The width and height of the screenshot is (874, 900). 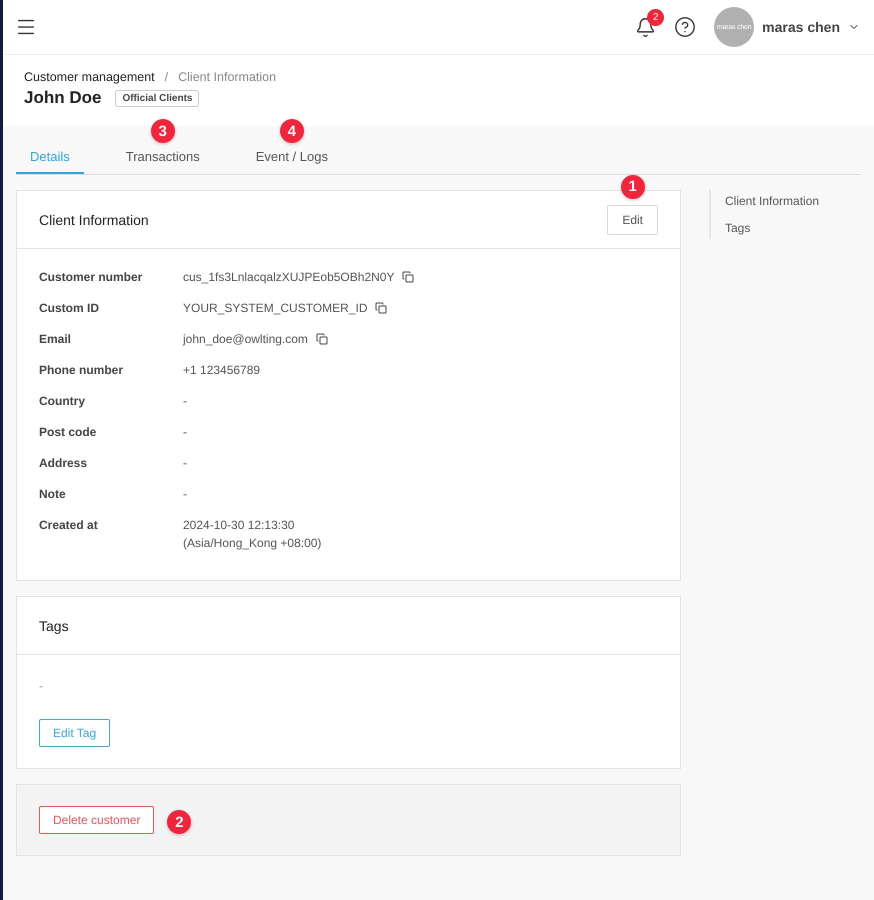 I want to click on field-label: Note, so click(x=53, y=494).